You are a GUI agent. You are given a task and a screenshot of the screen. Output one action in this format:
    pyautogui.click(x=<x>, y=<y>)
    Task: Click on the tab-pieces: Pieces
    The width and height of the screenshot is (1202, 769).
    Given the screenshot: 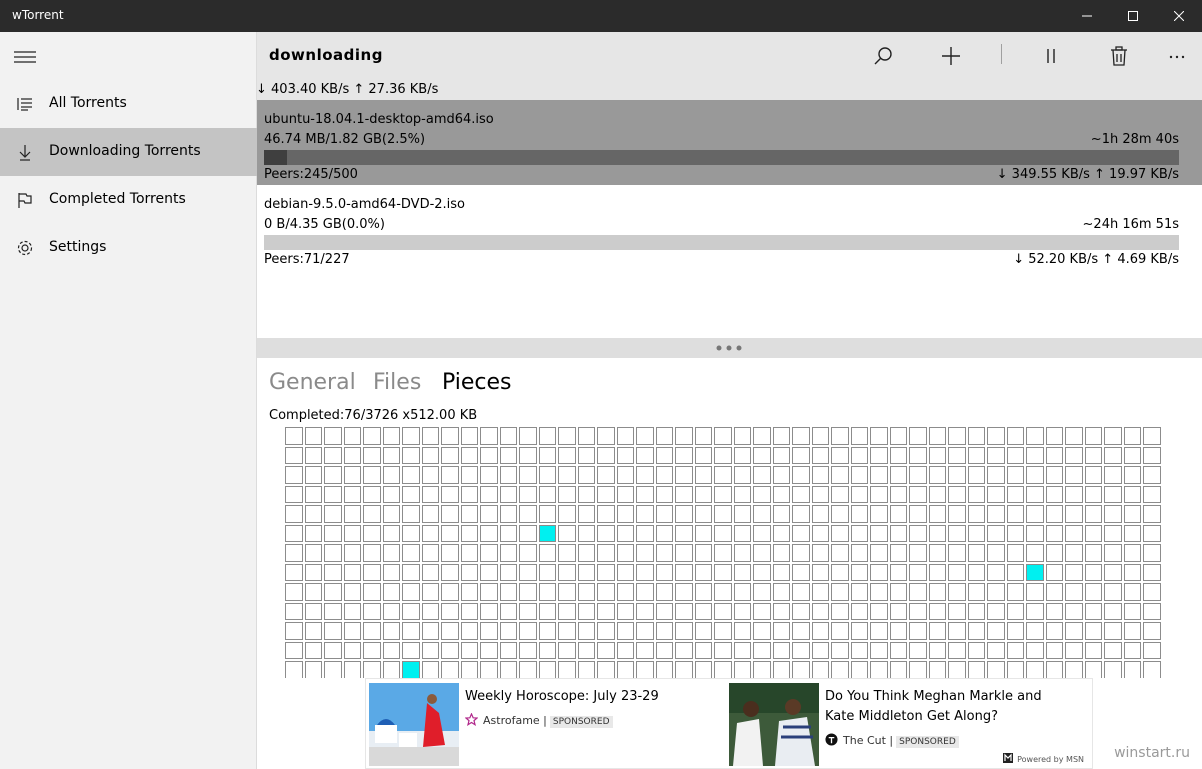 What is the action you would take?
    pyautogui.click(x=477, y=382)
    